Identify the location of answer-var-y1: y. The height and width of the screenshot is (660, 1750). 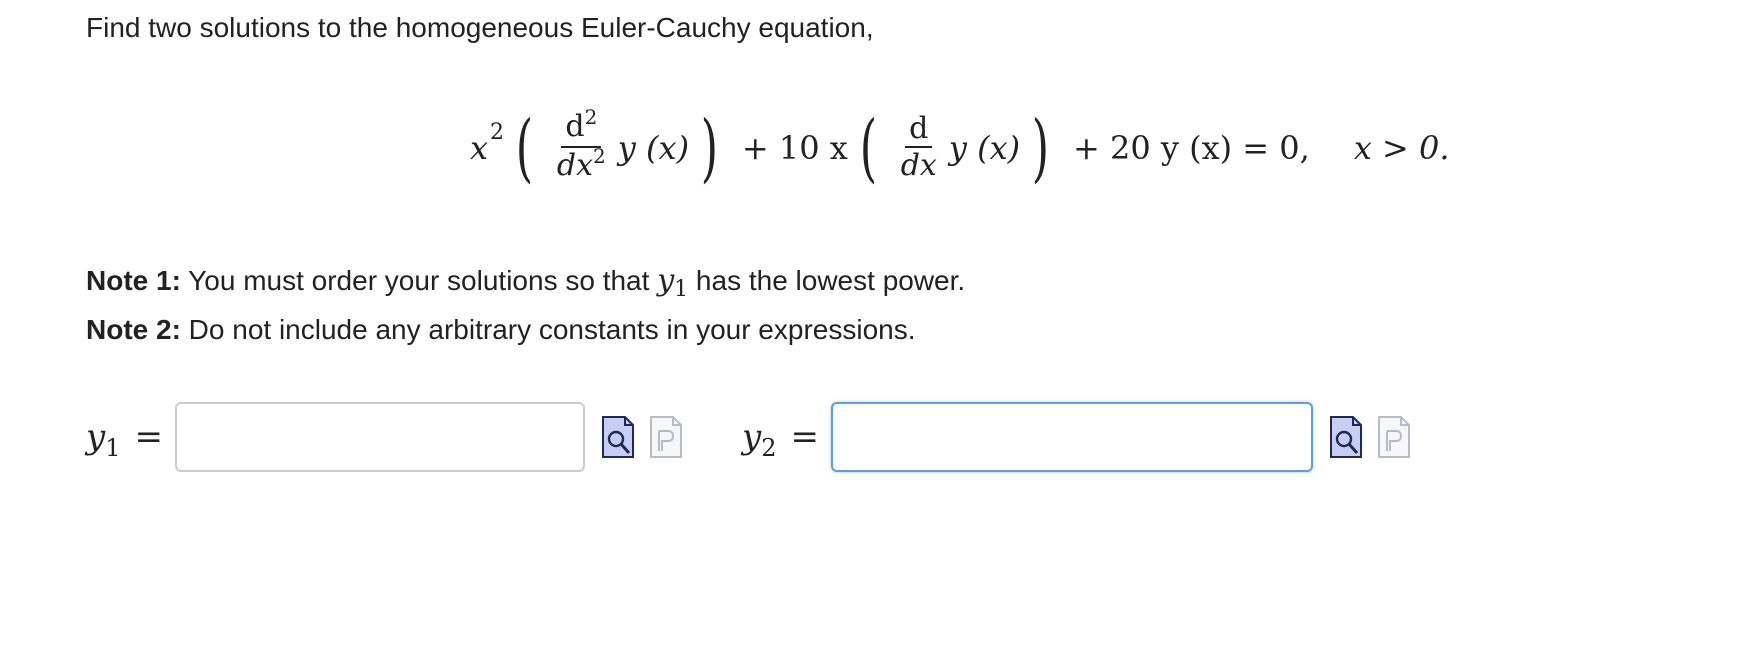
(96, 437).